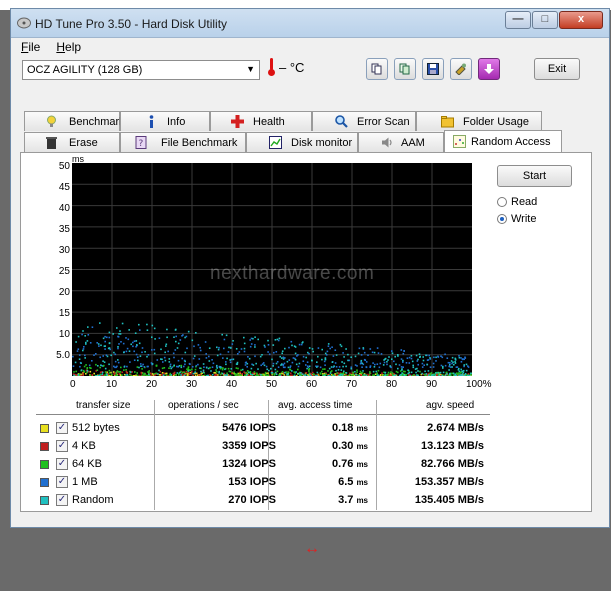 This screenshot has width=611, height=591. I want to click on write-radio: Write, so click(516, 219).